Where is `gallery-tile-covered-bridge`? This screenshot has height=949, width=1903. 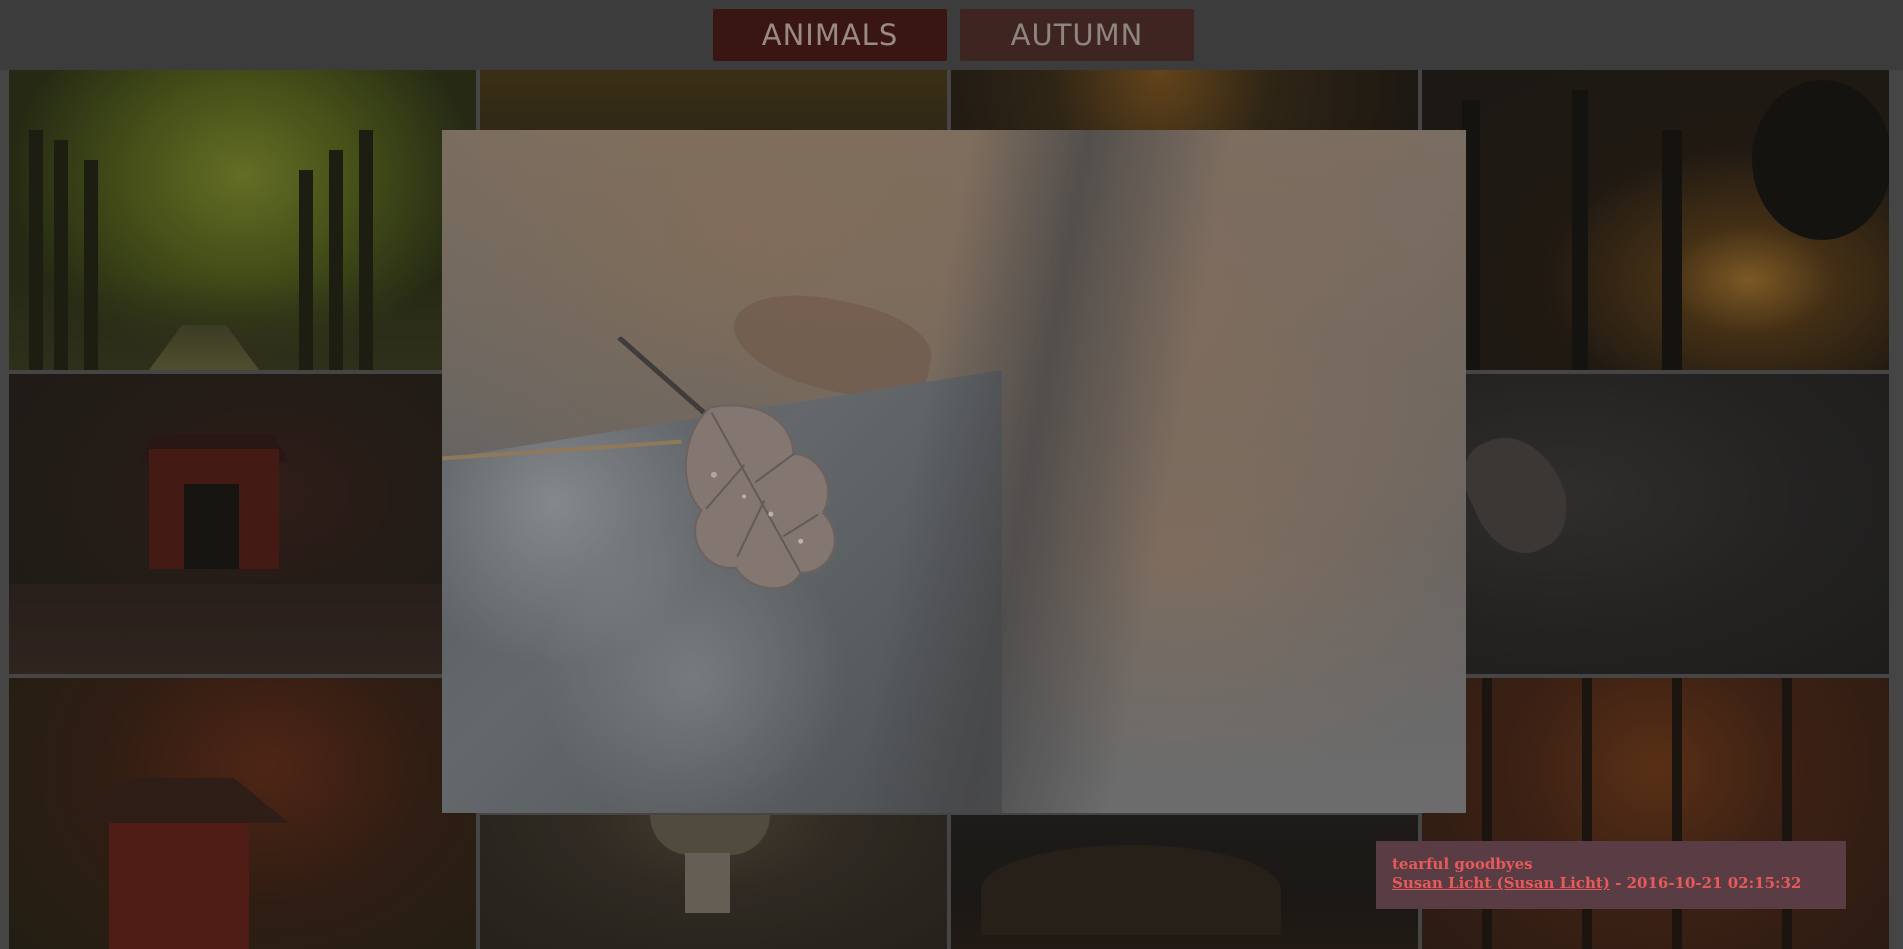 gallery-tile-covered-bridge is located at coordinates (242, 524).